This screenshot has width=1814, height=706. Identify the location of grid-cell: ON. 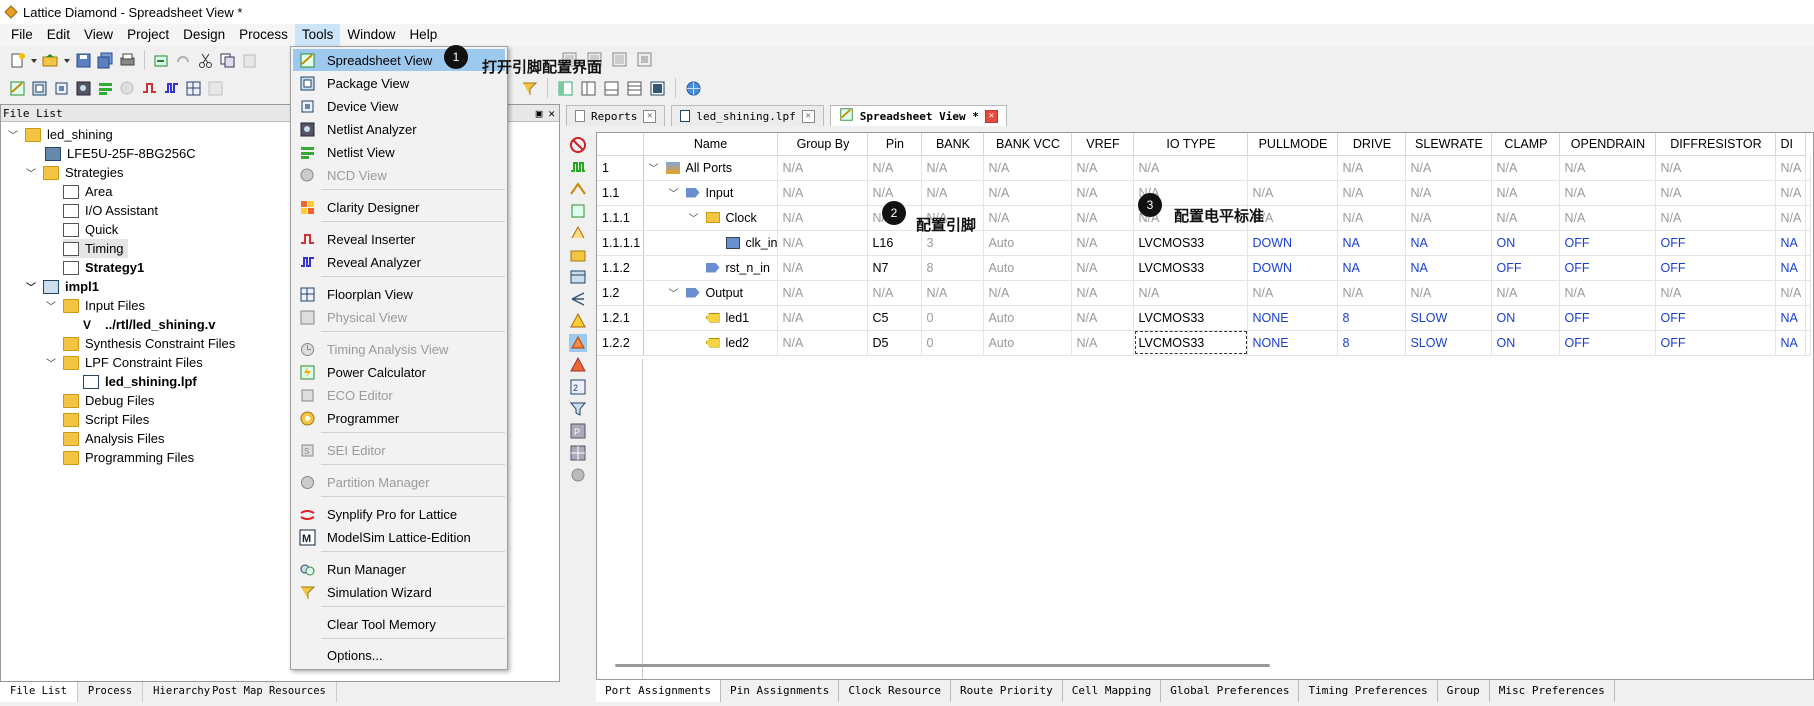
(1526, 243).